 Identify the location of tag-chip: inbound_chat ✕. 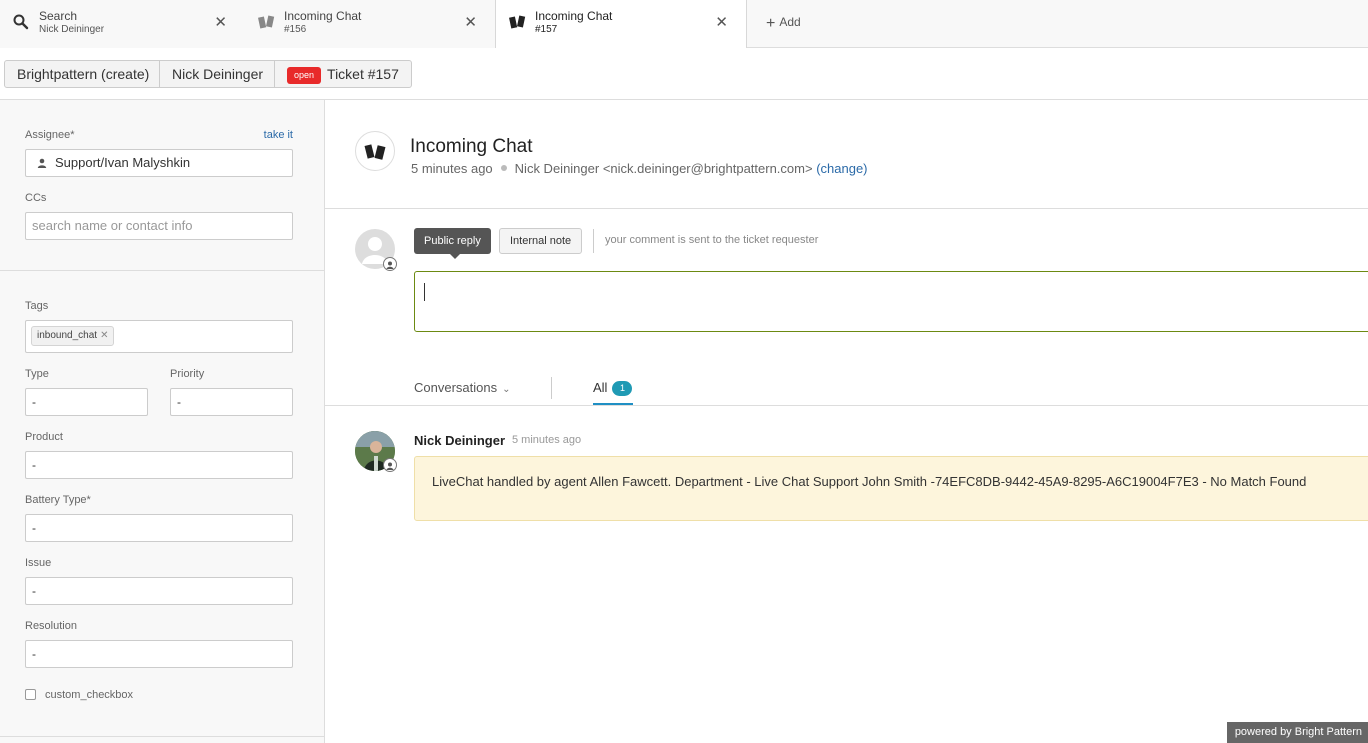
(73, 336).